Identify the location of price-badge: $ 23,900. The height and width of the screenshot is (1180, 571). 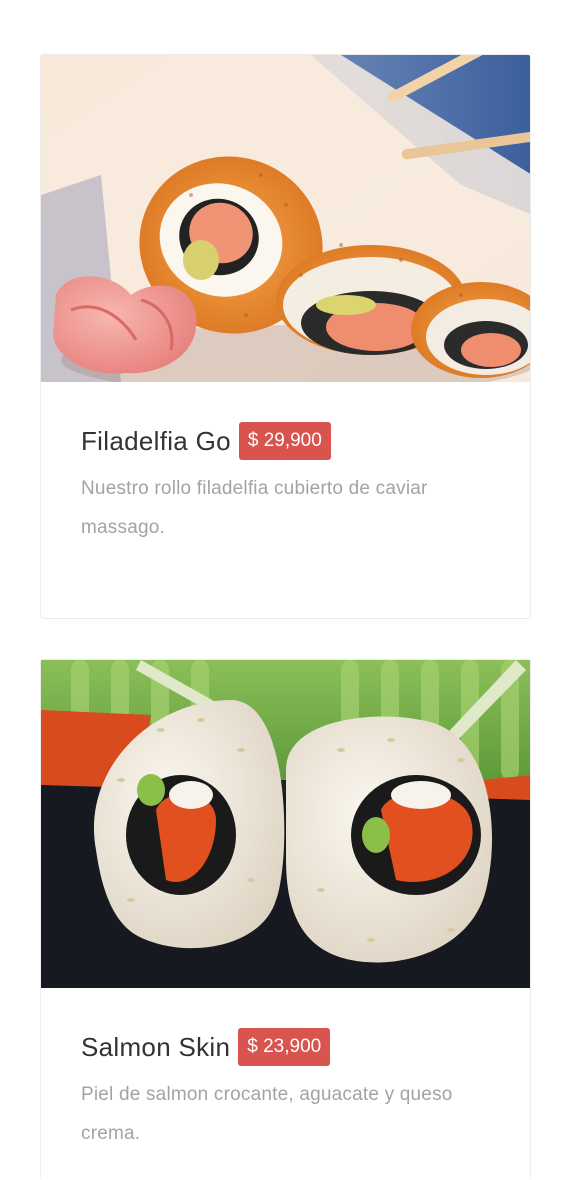
(284, 1047).